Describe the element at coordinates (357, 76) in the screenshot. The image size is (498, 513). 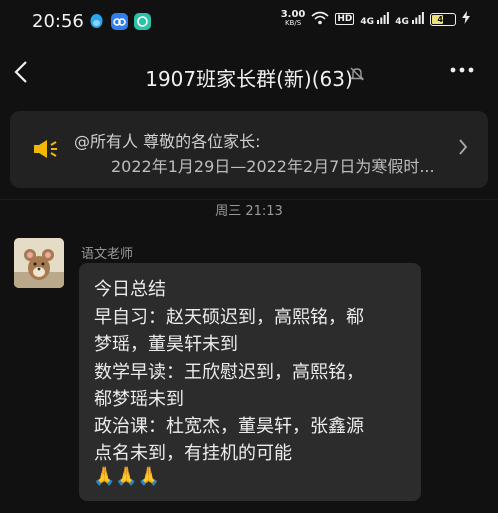
I see `mute-bell-icon` at that location.